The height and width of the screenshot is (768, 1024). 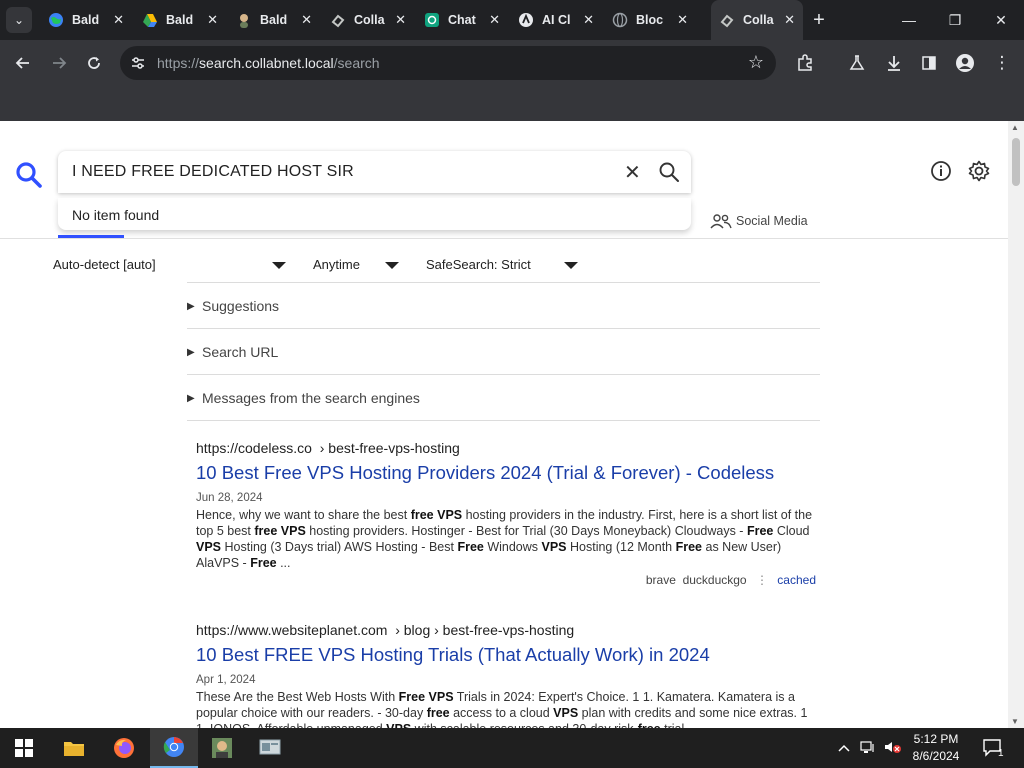 What do you see at coordinates (229, 498) in the screenshot?
I see `result-date: Jun 28, 2024` at bounding box center [229, 498].